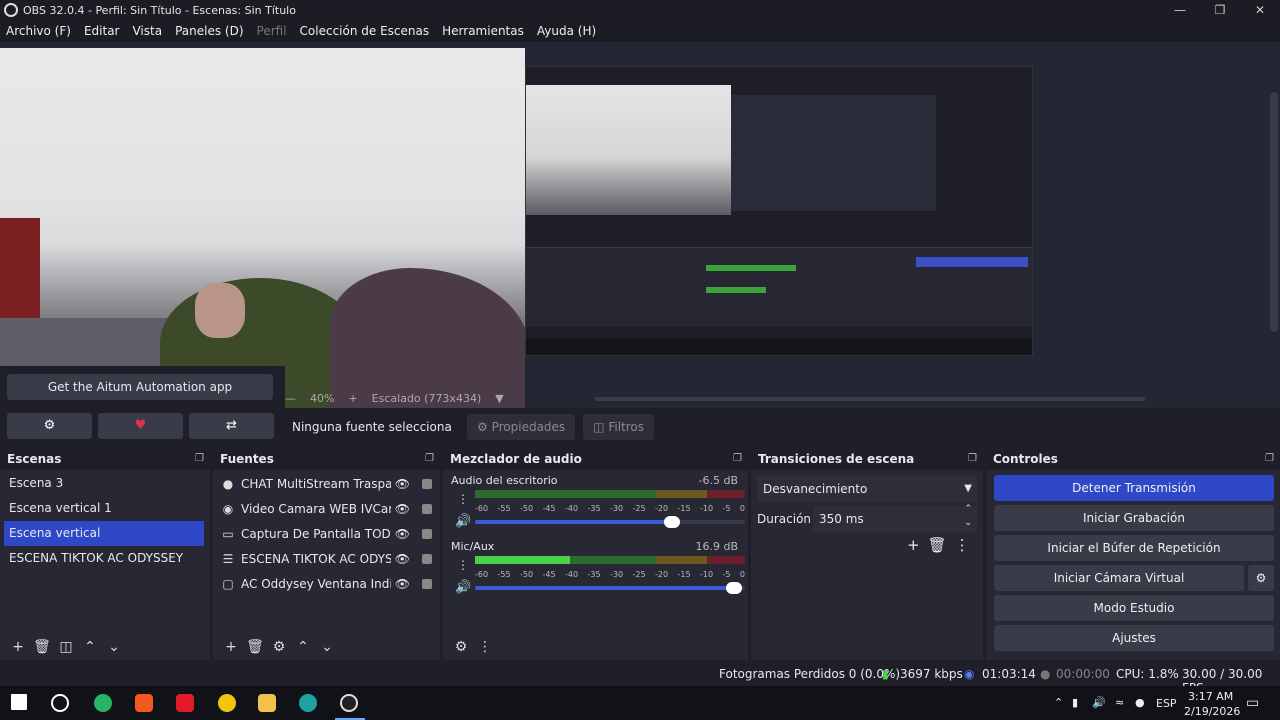  Describe the element at coordinates (1252, 703) in the screenshot. I see `notifications-icon: ▭` at that location.